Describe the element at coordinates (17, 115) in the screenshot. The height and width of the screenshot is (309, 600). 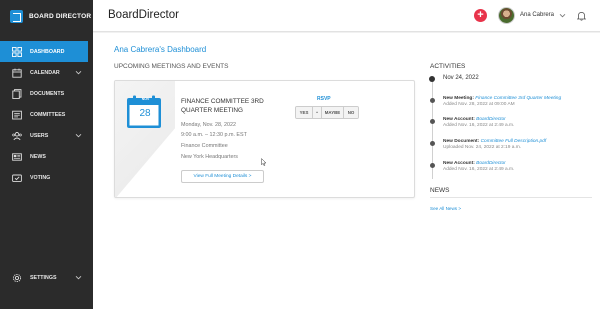
I see `committees-icon` at that location.